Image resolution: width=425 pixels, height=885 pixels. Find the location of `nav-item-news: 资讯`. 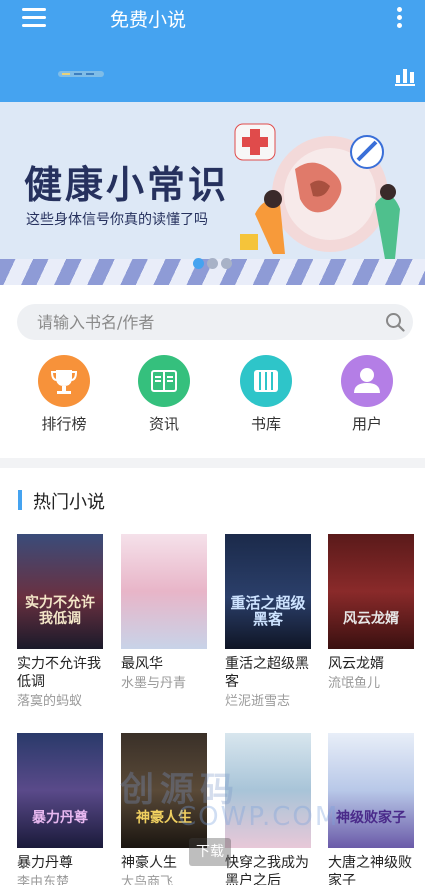

nav-item-news: 资讯 is located at coordinates (164, 394).